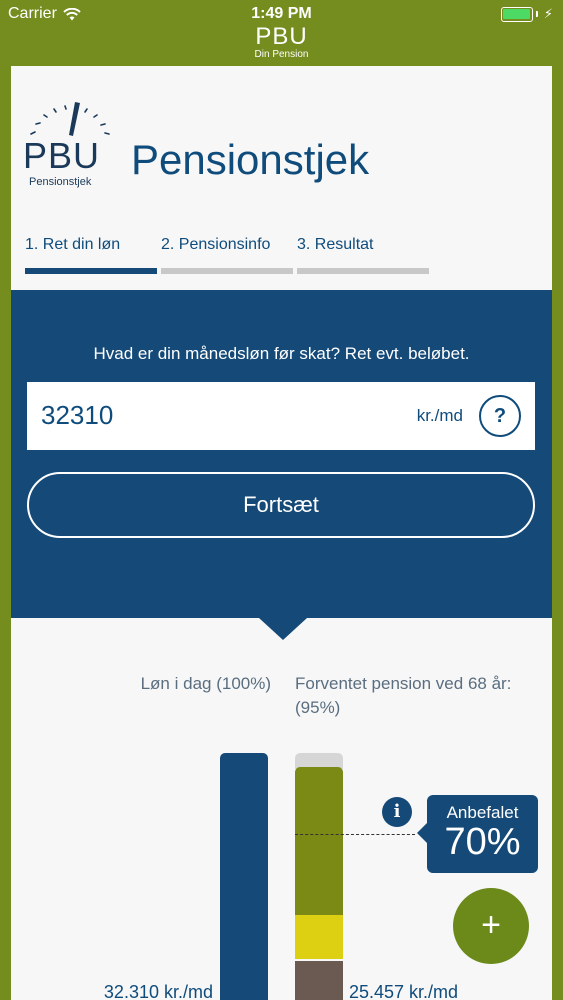 Image resolution: width=563 pixels, height=1000 pixels. What do you see at coordinates (227, 271) in the screenshot?
I see `step-2-bar` at bounding box center [227, 271].